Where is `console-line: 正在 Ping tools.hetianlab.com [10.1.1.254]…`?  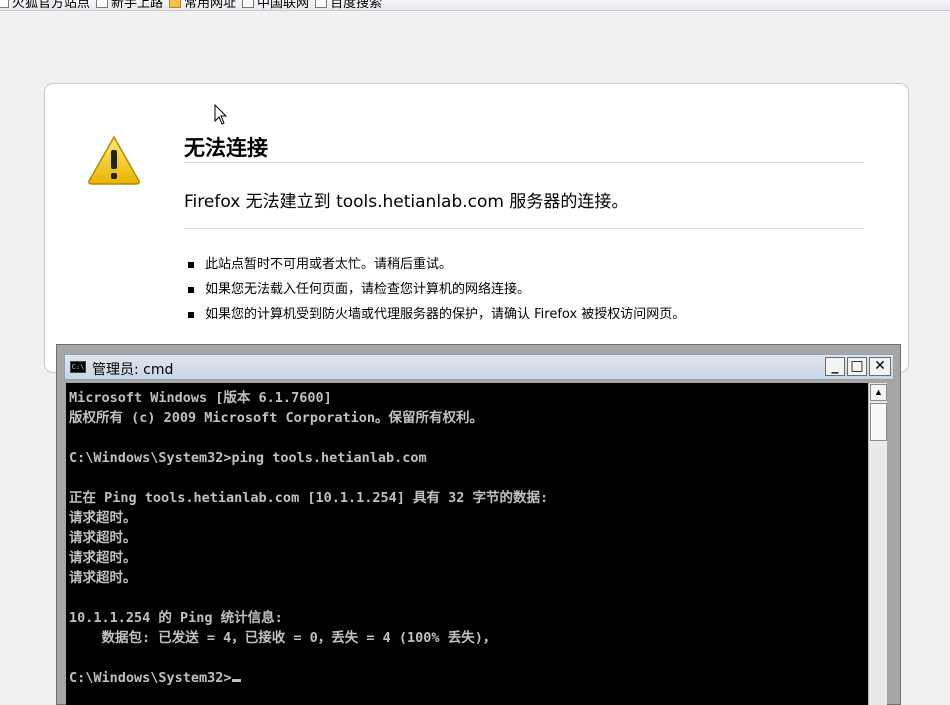 console-line: 正在 Ping tools.hetianlab.com [10.1.1.254]… is located at coordinates (309, 498).